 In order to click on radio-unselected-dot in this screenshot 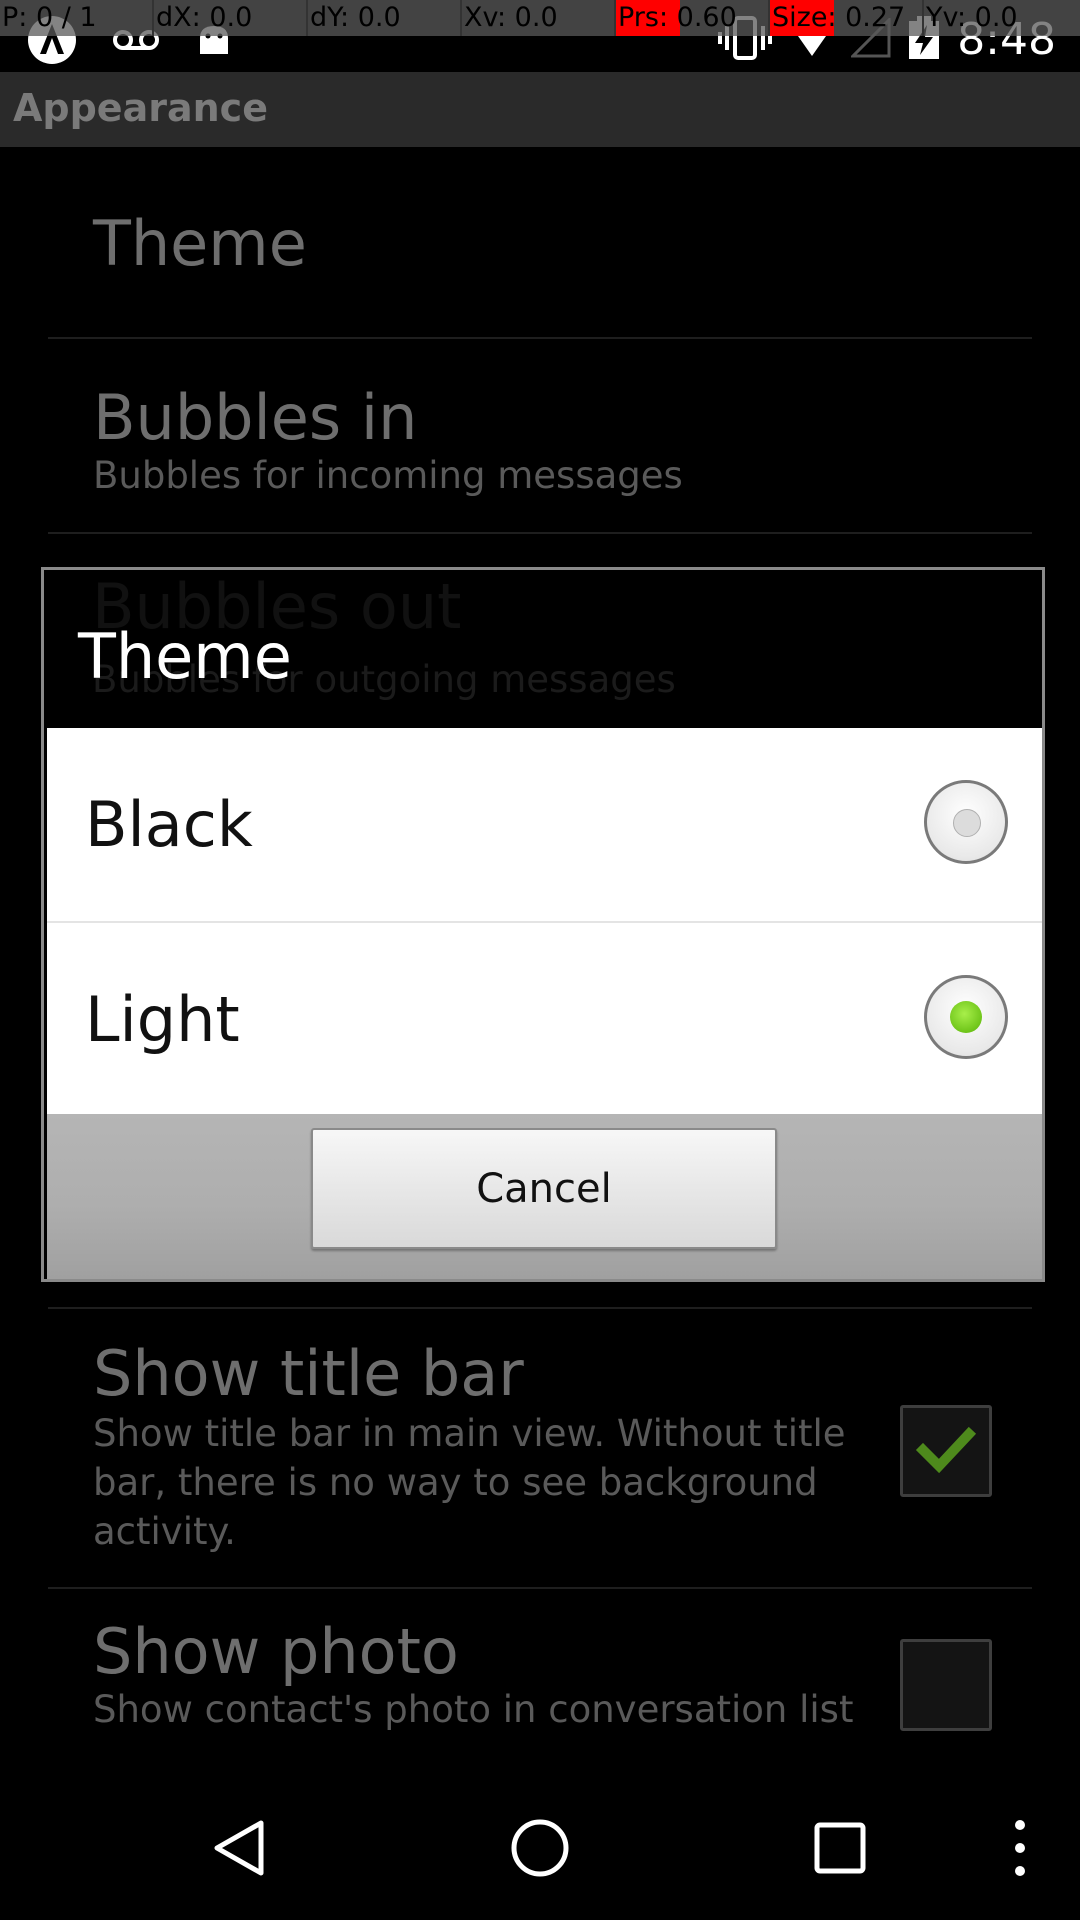, I will do `click(967, 823)`.